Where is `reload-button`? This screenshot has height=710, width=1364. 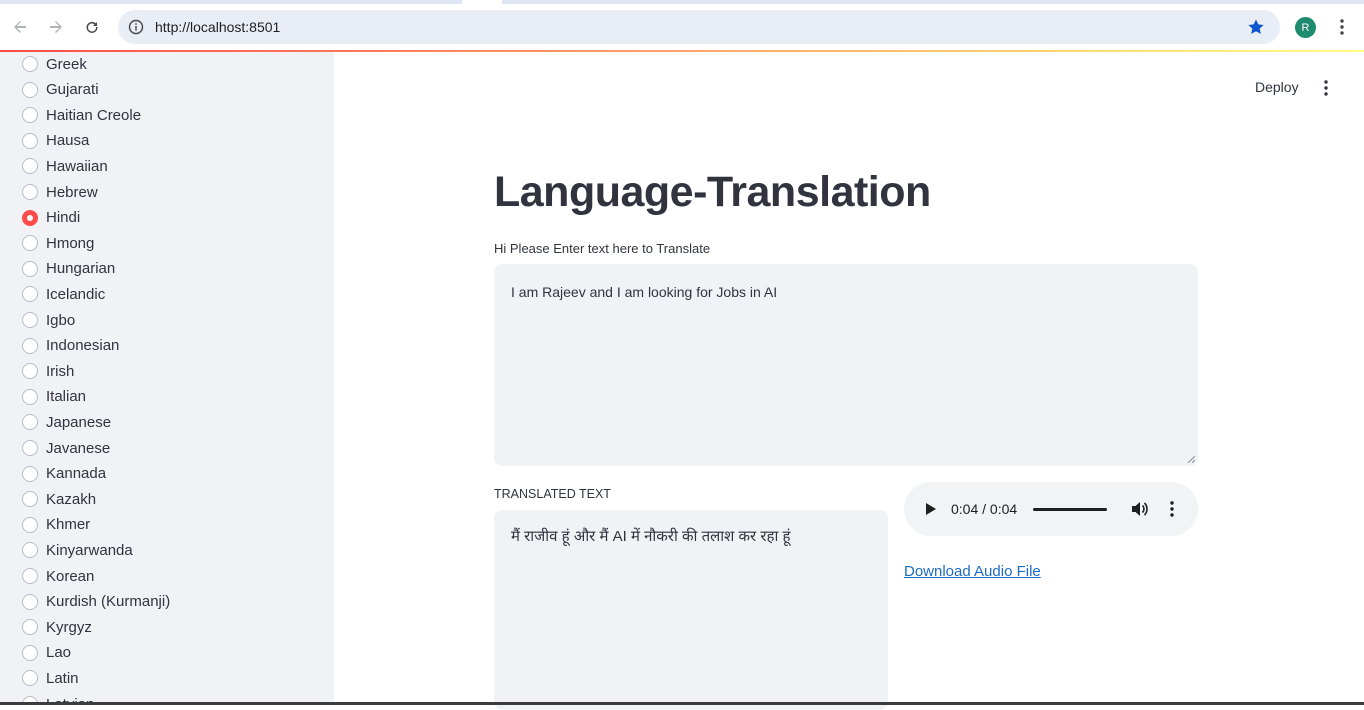
reload-button is located at coordinates (92, 27).